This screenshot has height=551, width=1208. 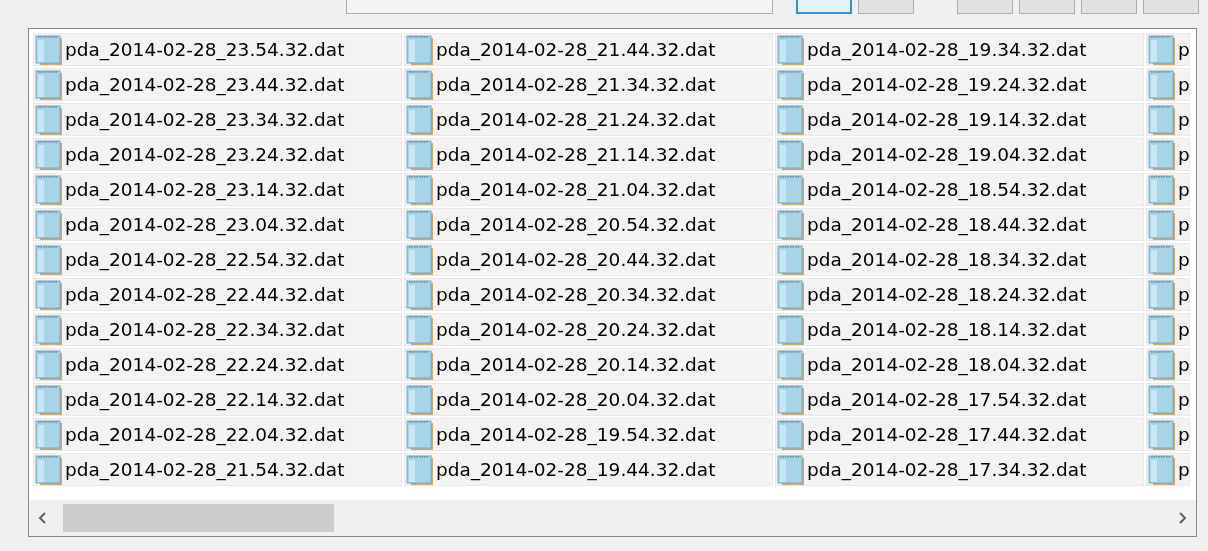 I want to click on scroll-right-icon, so click(x=1182, y=518).